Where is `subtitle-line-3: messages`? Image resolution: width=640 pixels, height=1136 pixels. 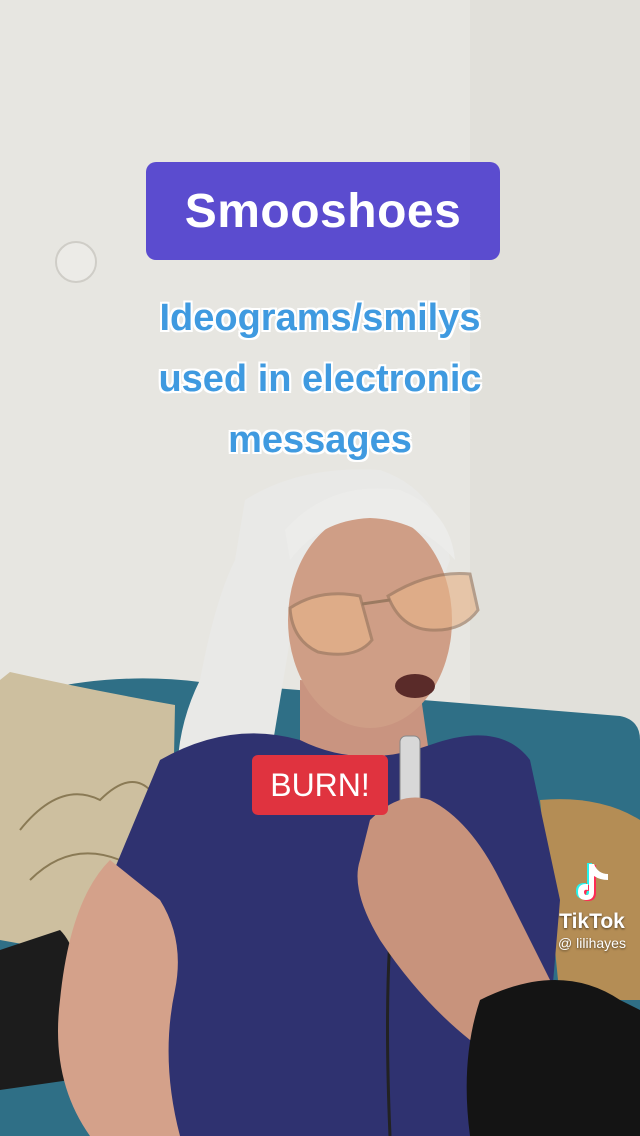 subtitle-line-3: messages is located at coordinates (320, 440).